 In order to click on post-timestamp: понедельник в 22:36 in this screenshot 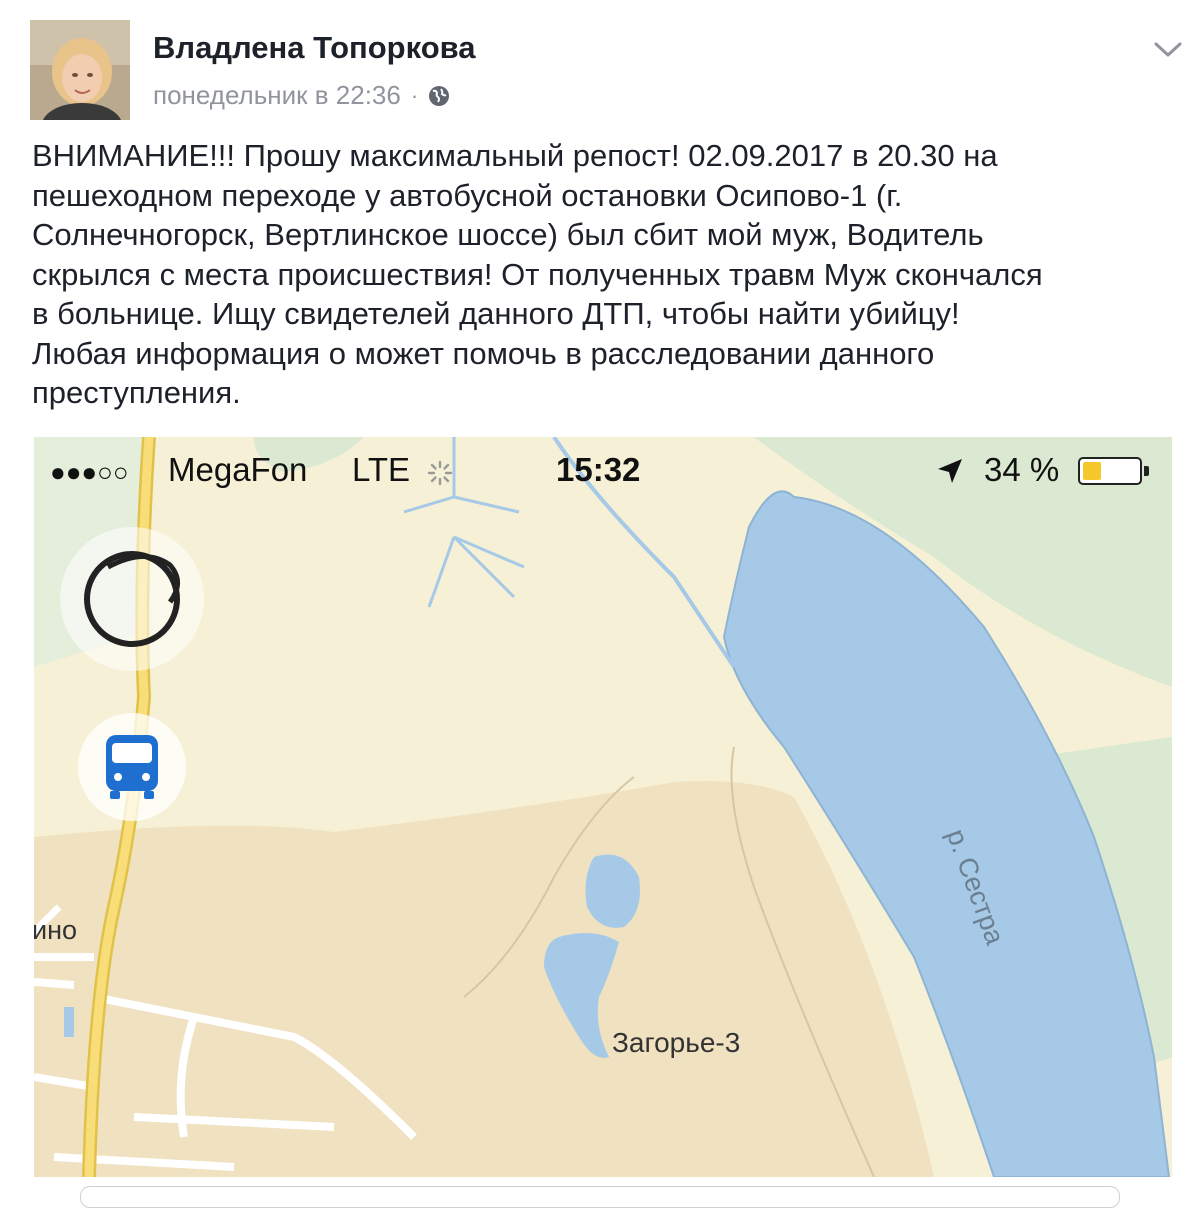, I will do `click(277, 95)`.